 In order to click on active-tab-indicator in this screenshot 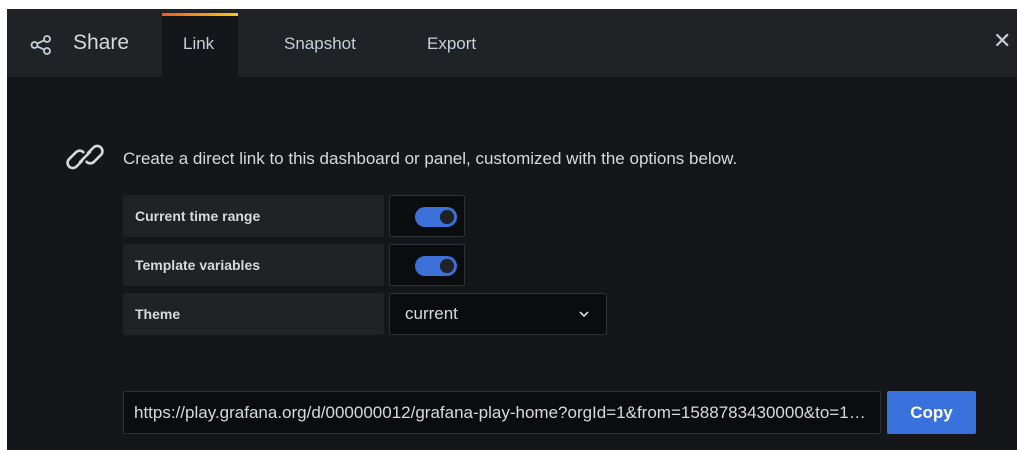, I will do `click(200, 14)`.